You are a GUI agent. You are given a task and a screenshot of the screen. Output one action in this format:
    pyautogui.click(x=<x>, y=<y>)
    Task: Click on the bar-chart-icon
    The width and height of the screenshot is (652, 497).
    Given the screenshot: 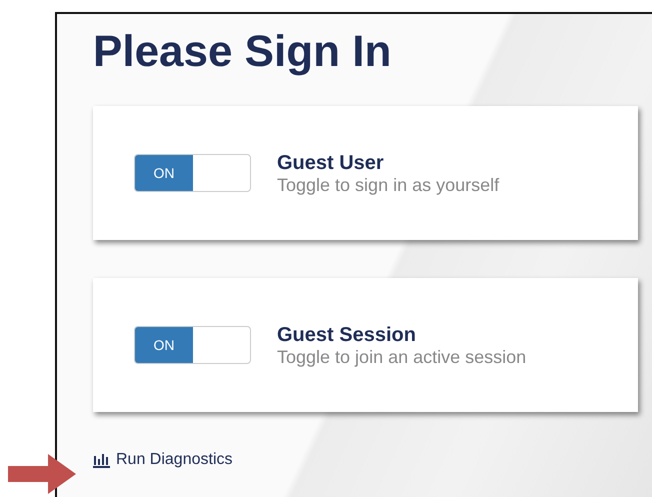 What is the action you would take?
    pyautogui.click(x=102, y=460)
    